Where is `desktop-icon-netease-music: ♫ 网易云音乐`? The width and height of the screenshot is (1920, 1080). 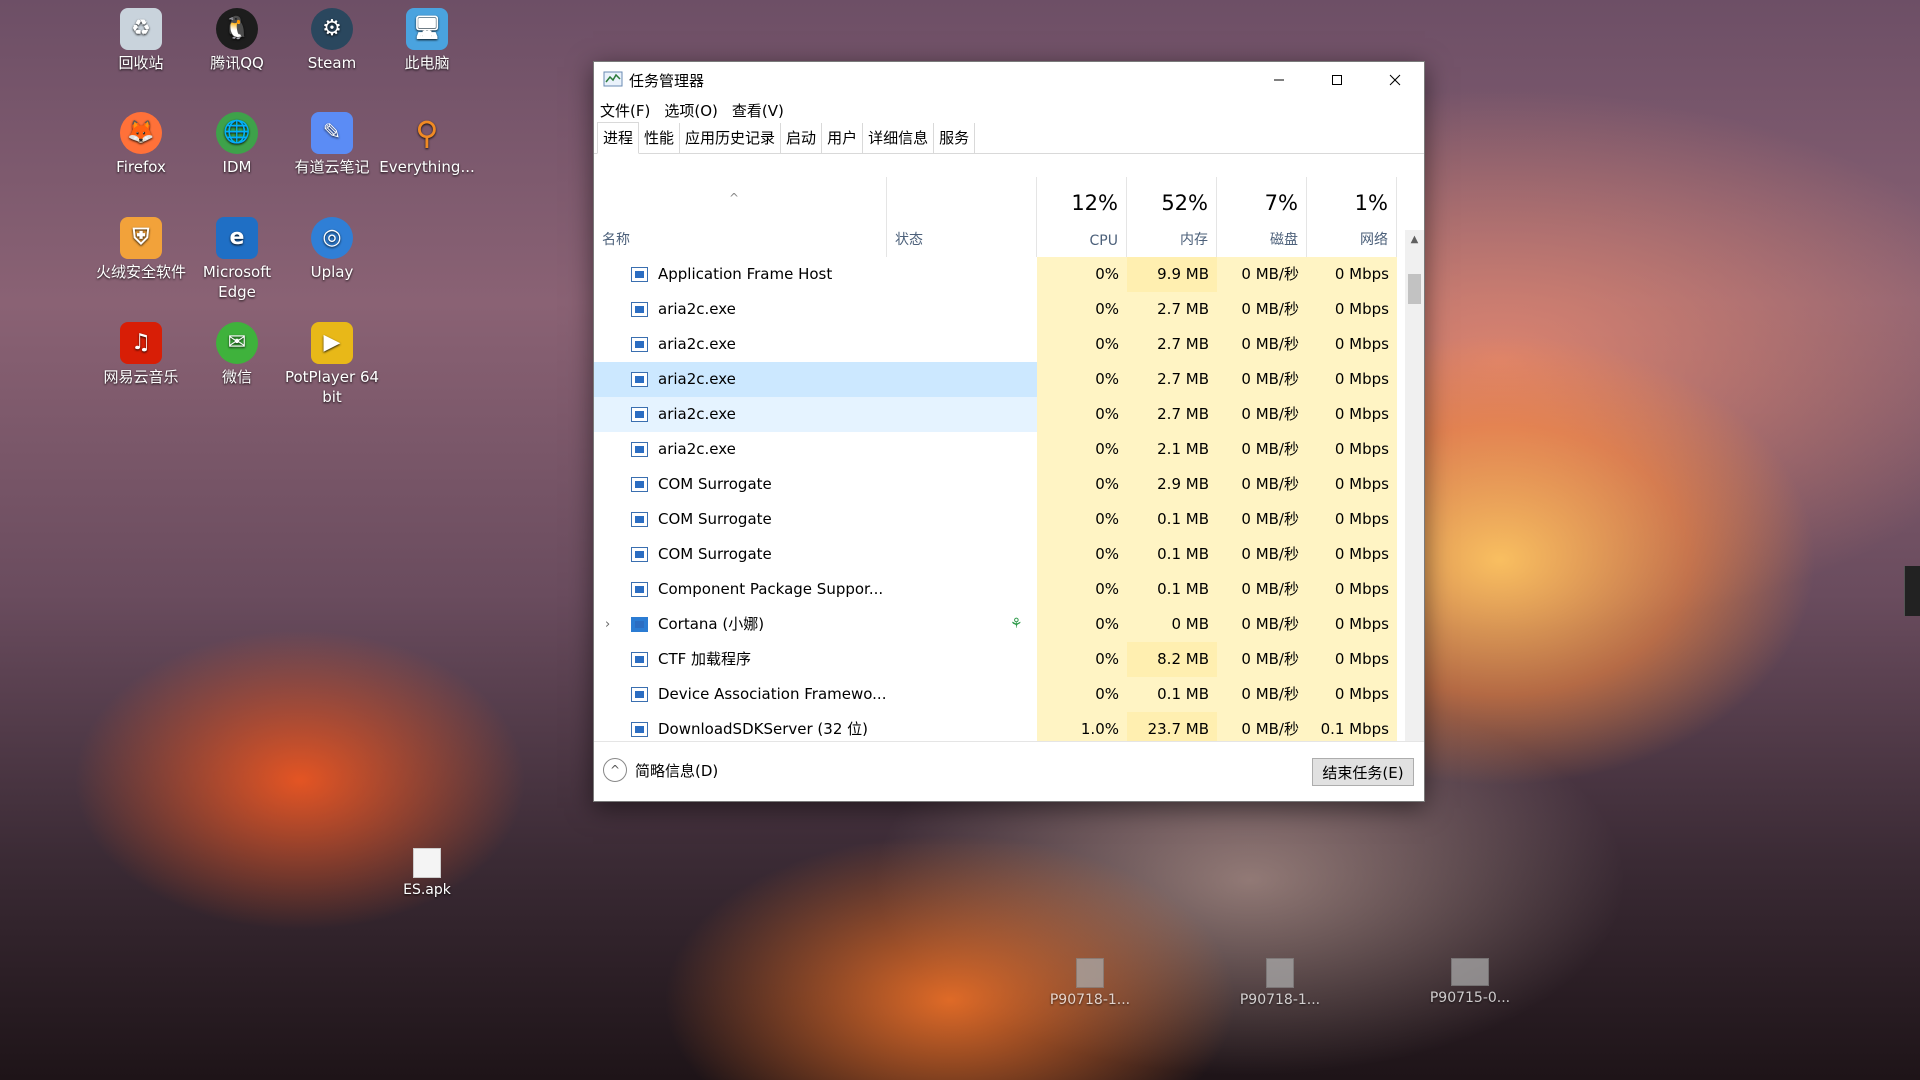 desktop-icon-netease-music: ♫ 网易云音乐 is located at coordinates (141, 354).